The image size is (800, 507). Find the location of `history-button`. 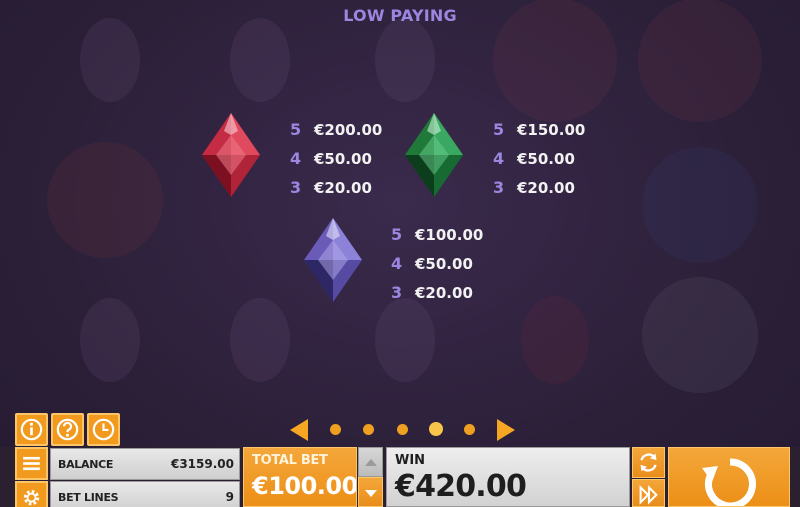

history-button is located at coordinates (103, 429).